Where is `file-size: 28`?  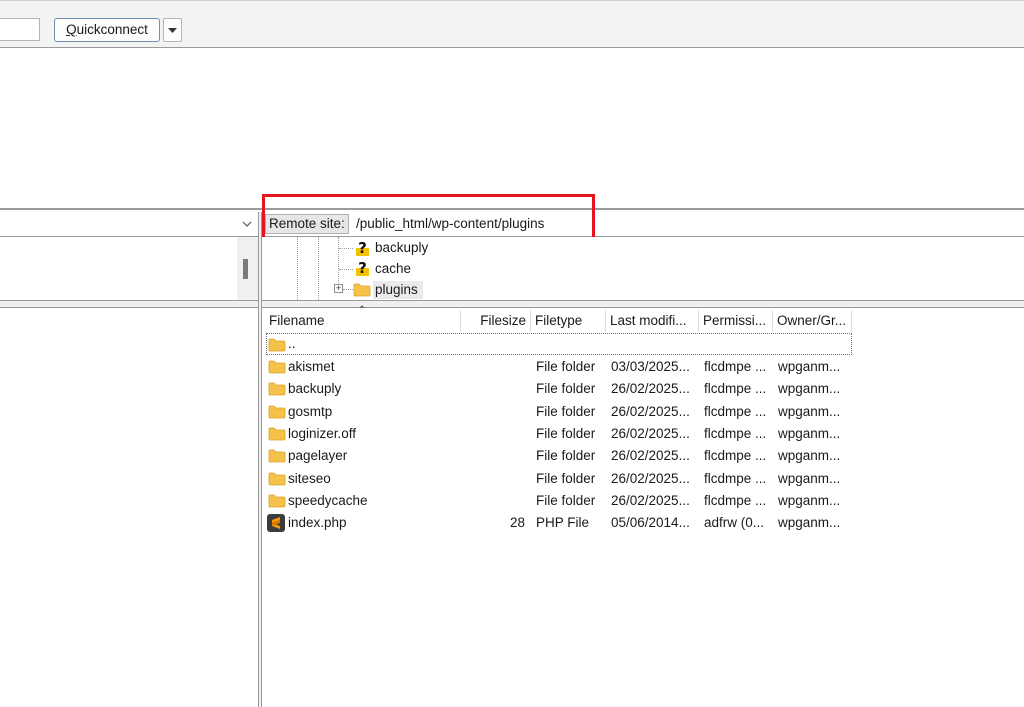 file-size: 28 is located at coordinates (517, 523).